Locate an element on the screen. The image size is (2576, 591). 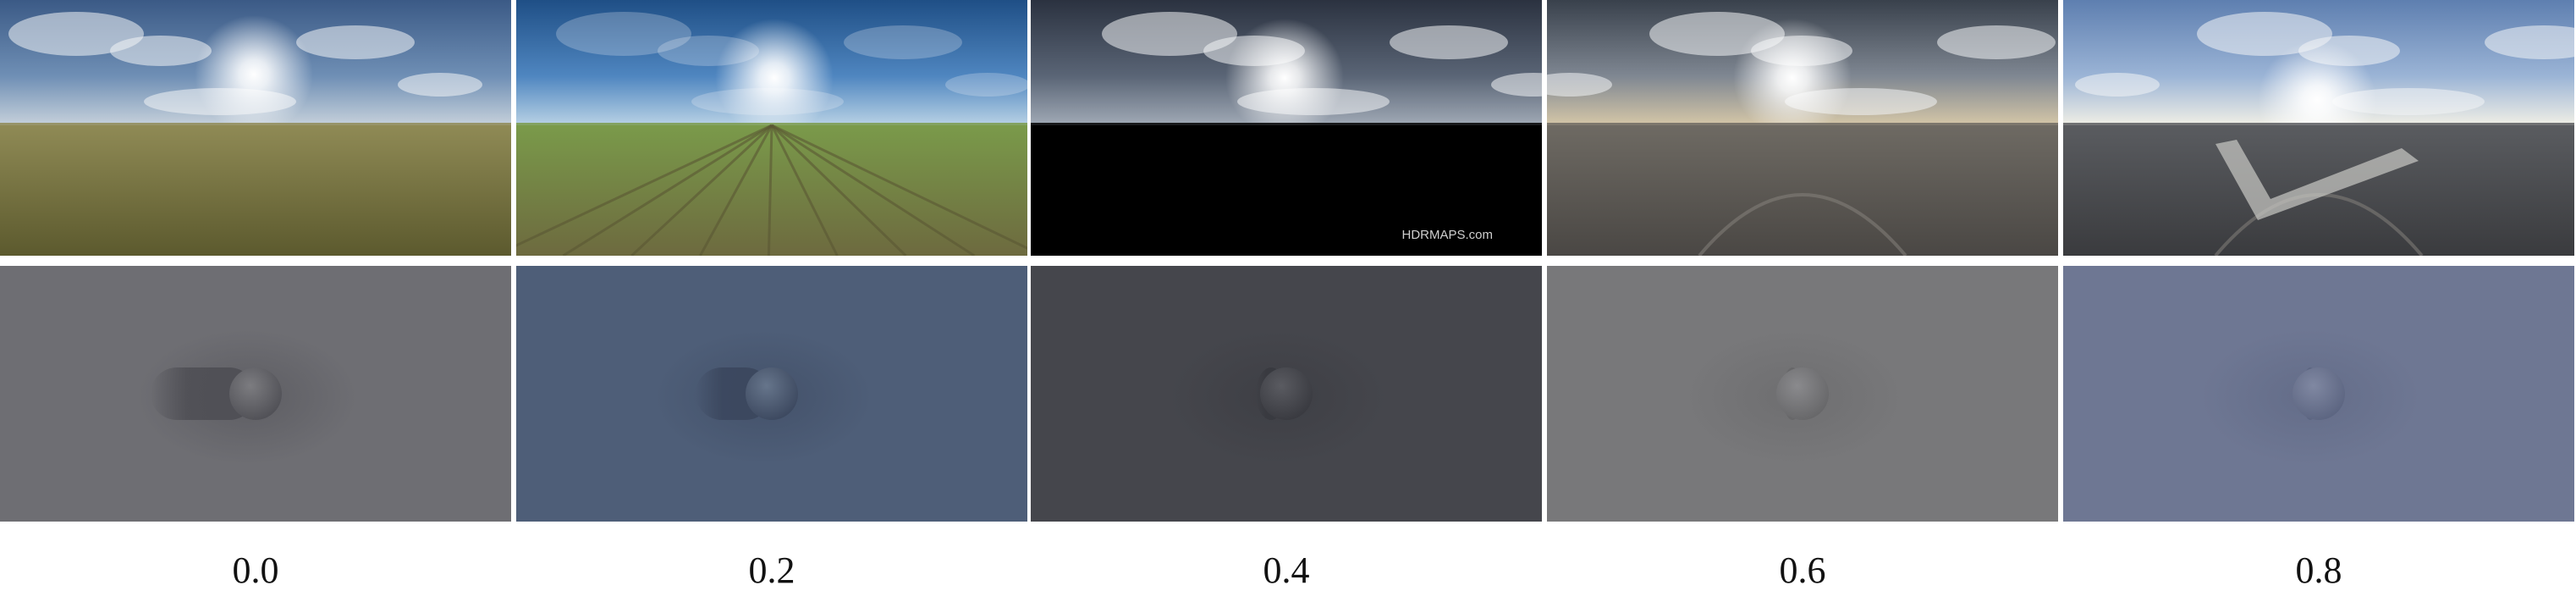
environment-map-panel: HDRMAPS.com is located at coordinates (1286, 128).